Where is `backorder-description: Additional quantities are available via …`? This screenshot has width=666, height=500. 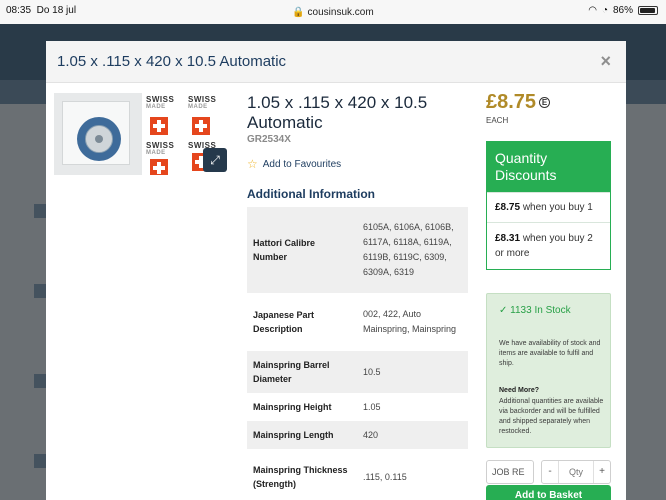 backorder-description: Additional quantities are available via … is located at coordinates (551, 416).